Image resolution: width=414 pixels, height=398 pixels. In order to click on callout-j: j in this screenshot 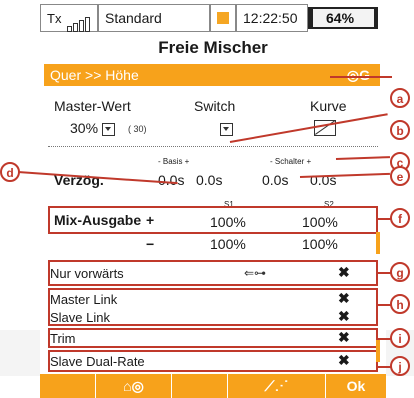, I will do `click(400, 366)`.